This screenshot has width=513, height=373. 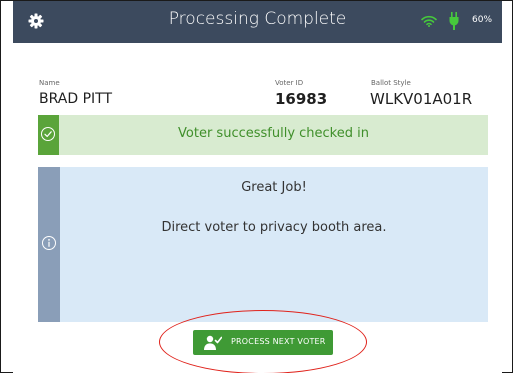 What do you see at coordinates (301, 99) in the screenshot?
I see `voter-id: 16983` at bounding box center [301, 99].